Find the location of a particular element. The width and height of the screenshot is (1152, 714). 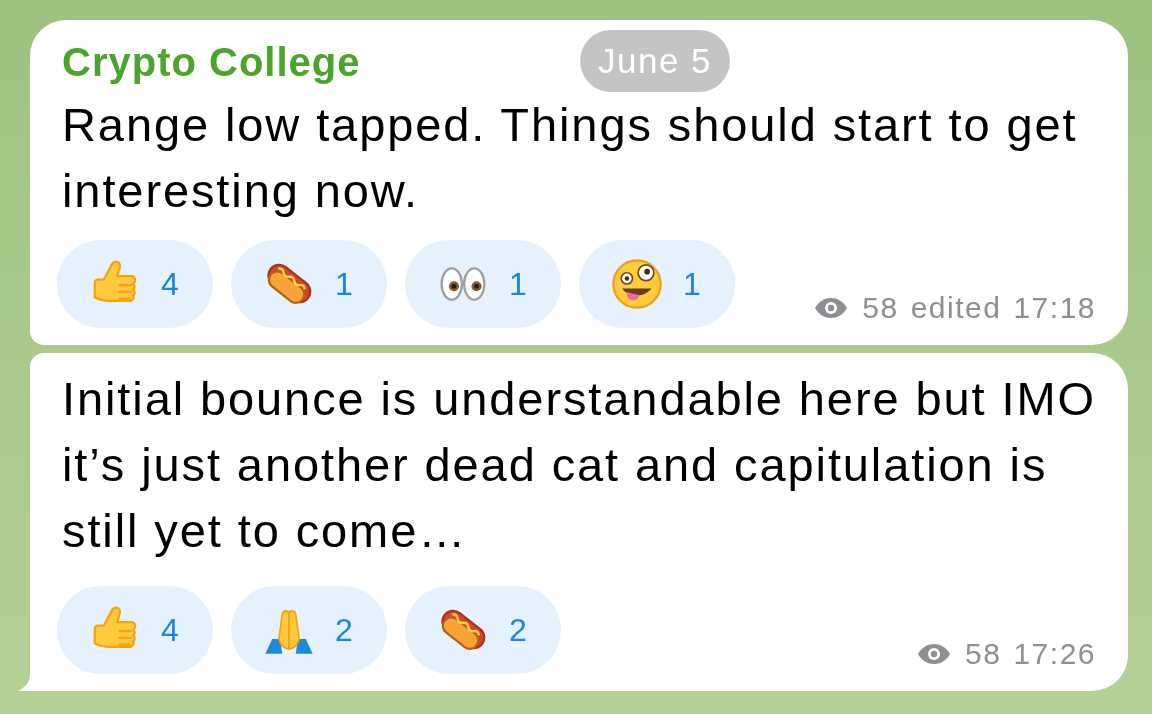

message-time: 17:26 is located at coordinates (1054, 654).